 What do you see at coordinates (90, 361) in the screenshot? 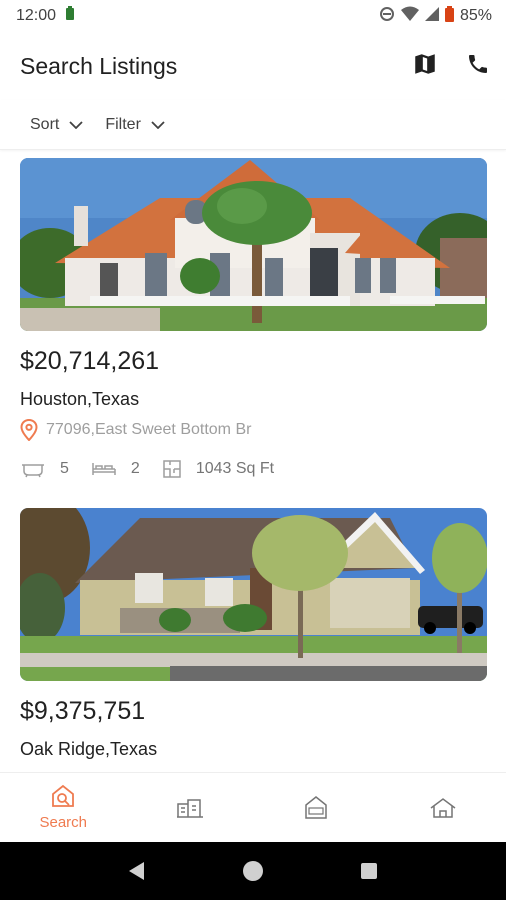
I see `listing-price: $20,714,261` at bounding box center [90, 361].